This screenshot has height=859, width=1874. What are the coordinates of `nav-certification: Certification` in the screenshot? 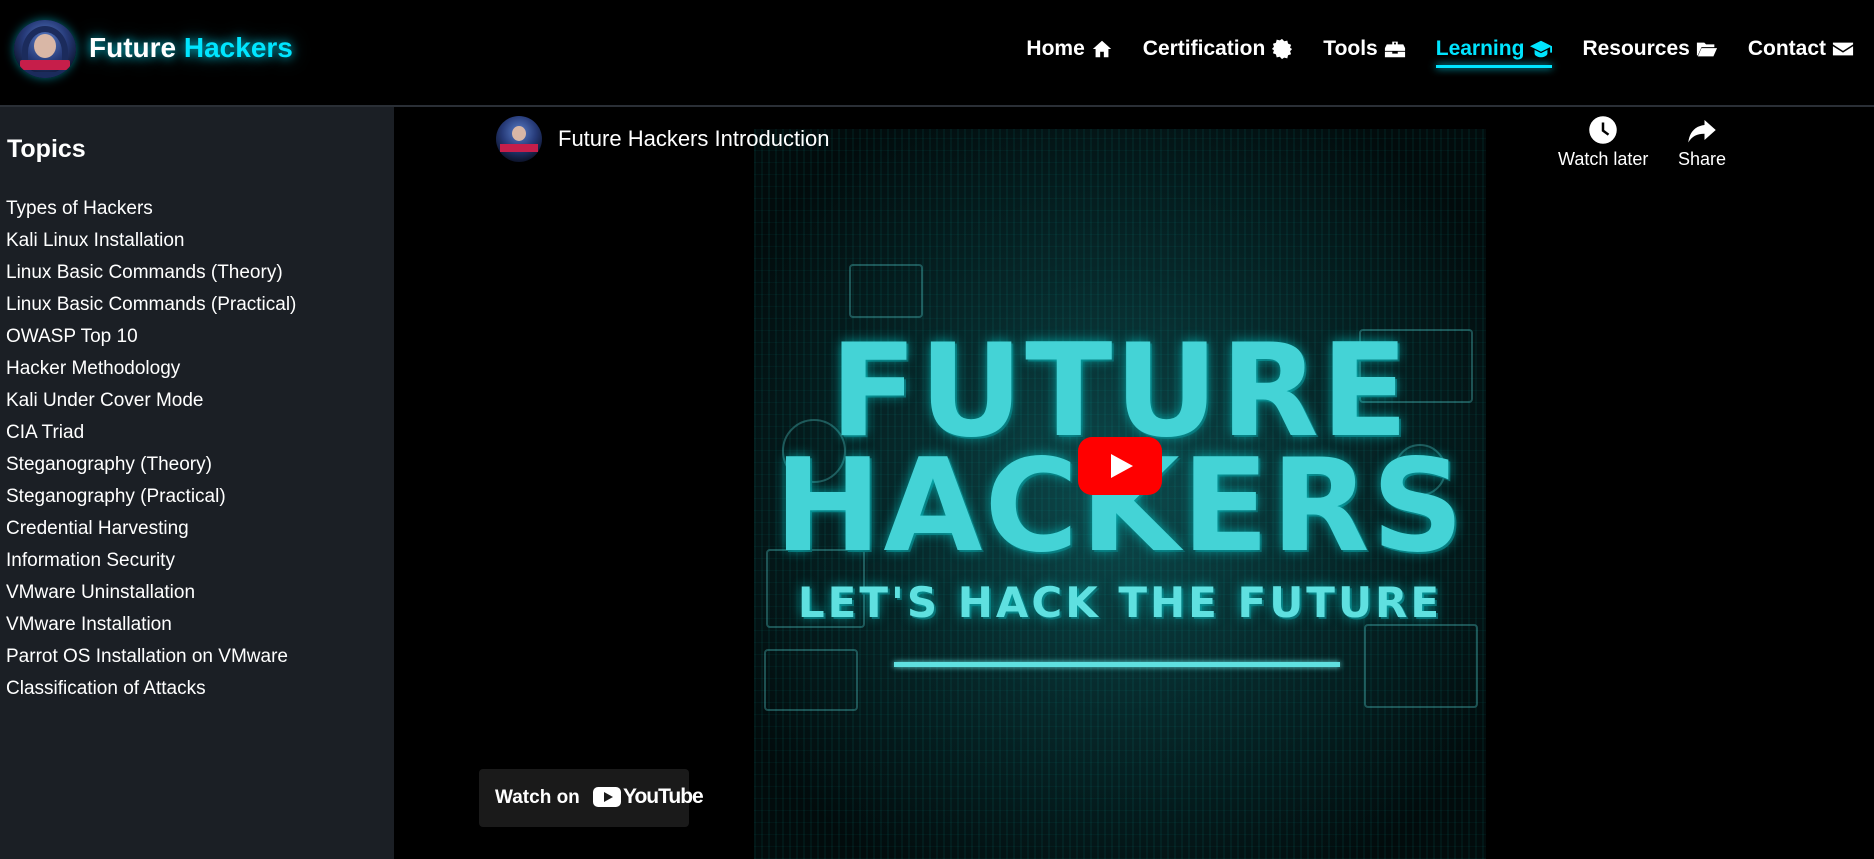 It's located at (1218, 51).